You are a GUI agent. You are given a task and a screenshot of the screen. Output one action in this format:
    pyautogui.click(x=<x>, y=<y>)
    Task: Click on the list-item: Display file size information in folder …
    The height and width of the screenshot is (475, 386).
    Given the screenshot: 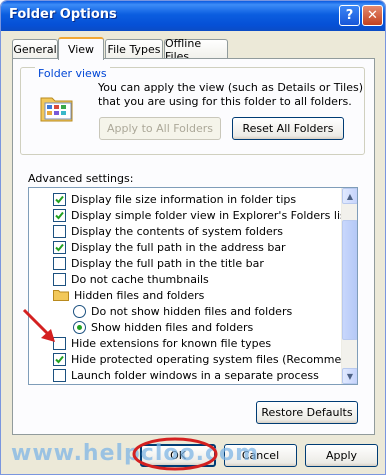 What is the action you would take?
    pyautogui.click(x=174, y=199)
    